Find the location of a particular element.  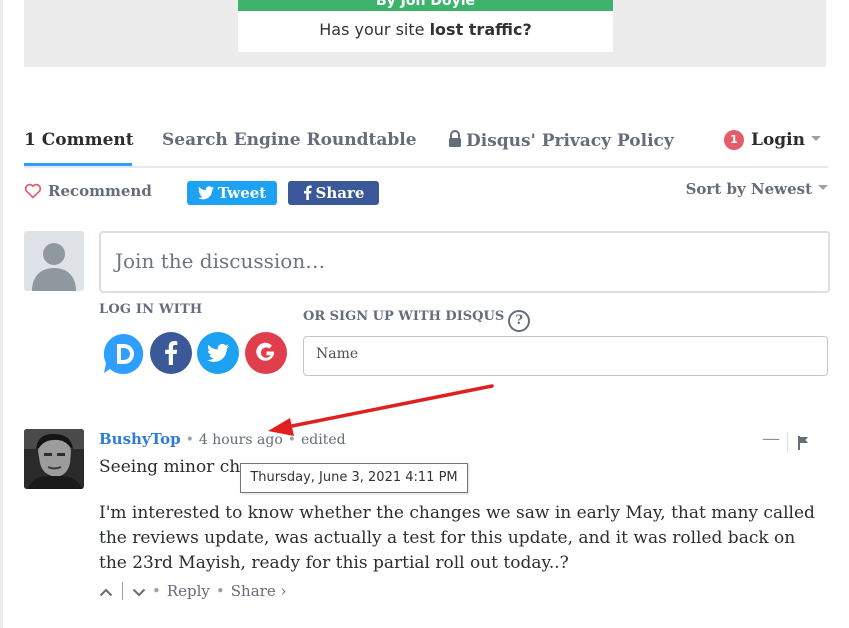

chevron-up-icon is located at coordinates (106, 592).